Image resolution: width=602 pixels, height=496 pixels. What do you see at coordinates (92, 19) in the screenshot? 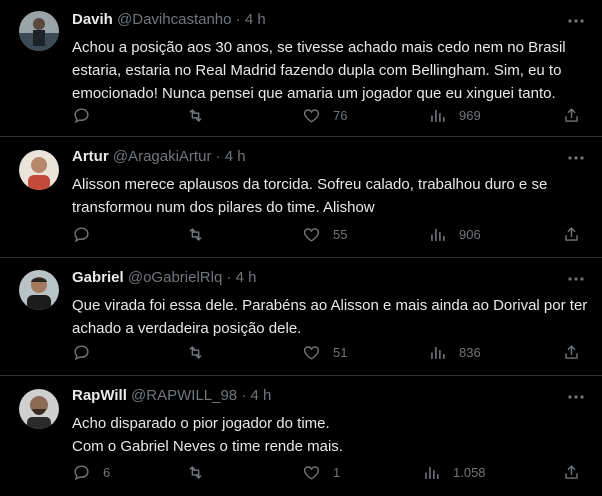
I see `display-name: Davih` at bounding box center [92, 19].